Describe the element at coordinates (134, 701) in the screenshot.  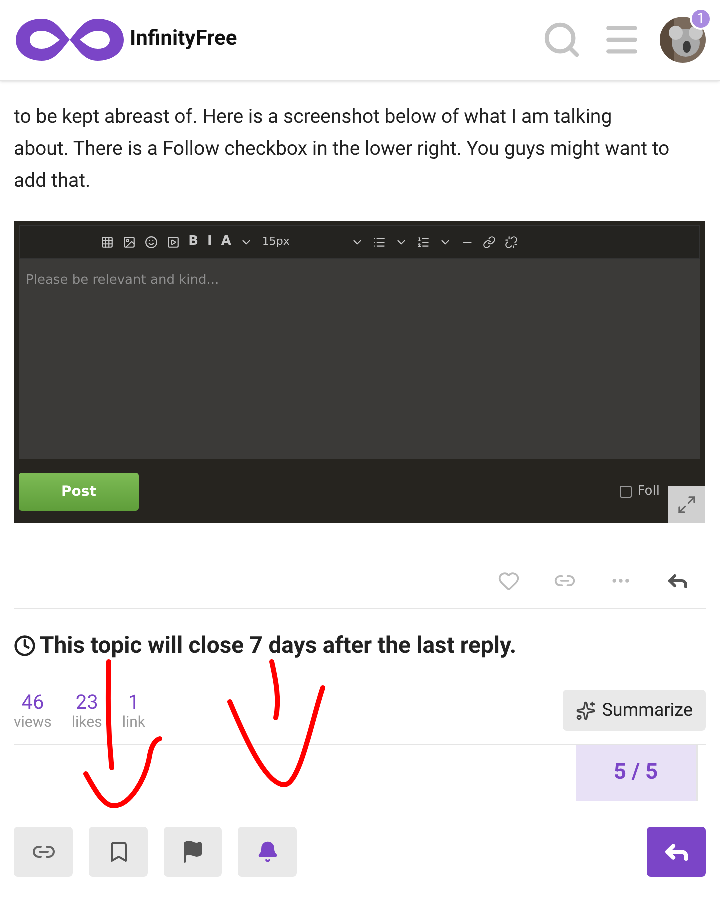
I see `stat-value: 1` at that location.